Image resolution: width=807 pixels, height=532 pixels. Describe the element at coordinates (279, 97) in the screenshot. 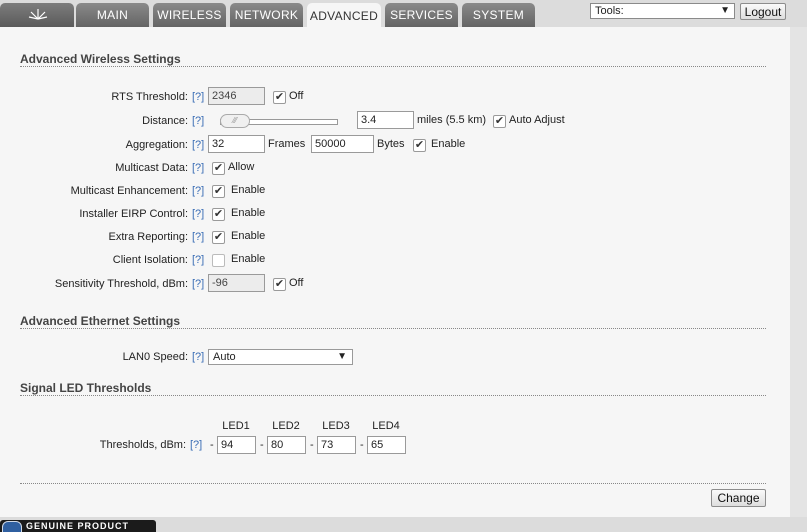

I see `rts-off-checkbox` at that location.